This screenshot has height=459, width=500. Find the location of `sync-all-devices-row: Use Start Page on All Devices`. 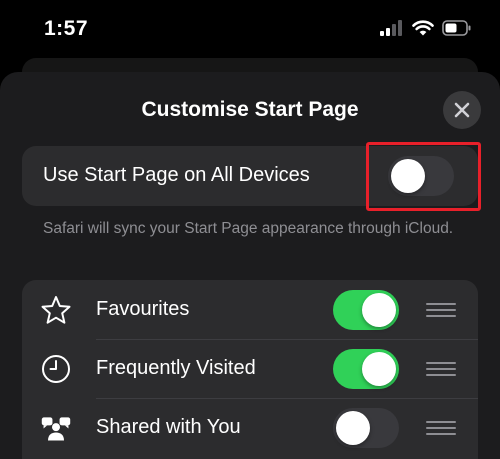

sync-all-devices-row: Use Start Page on All Devices is located at coordinates (250, 176).